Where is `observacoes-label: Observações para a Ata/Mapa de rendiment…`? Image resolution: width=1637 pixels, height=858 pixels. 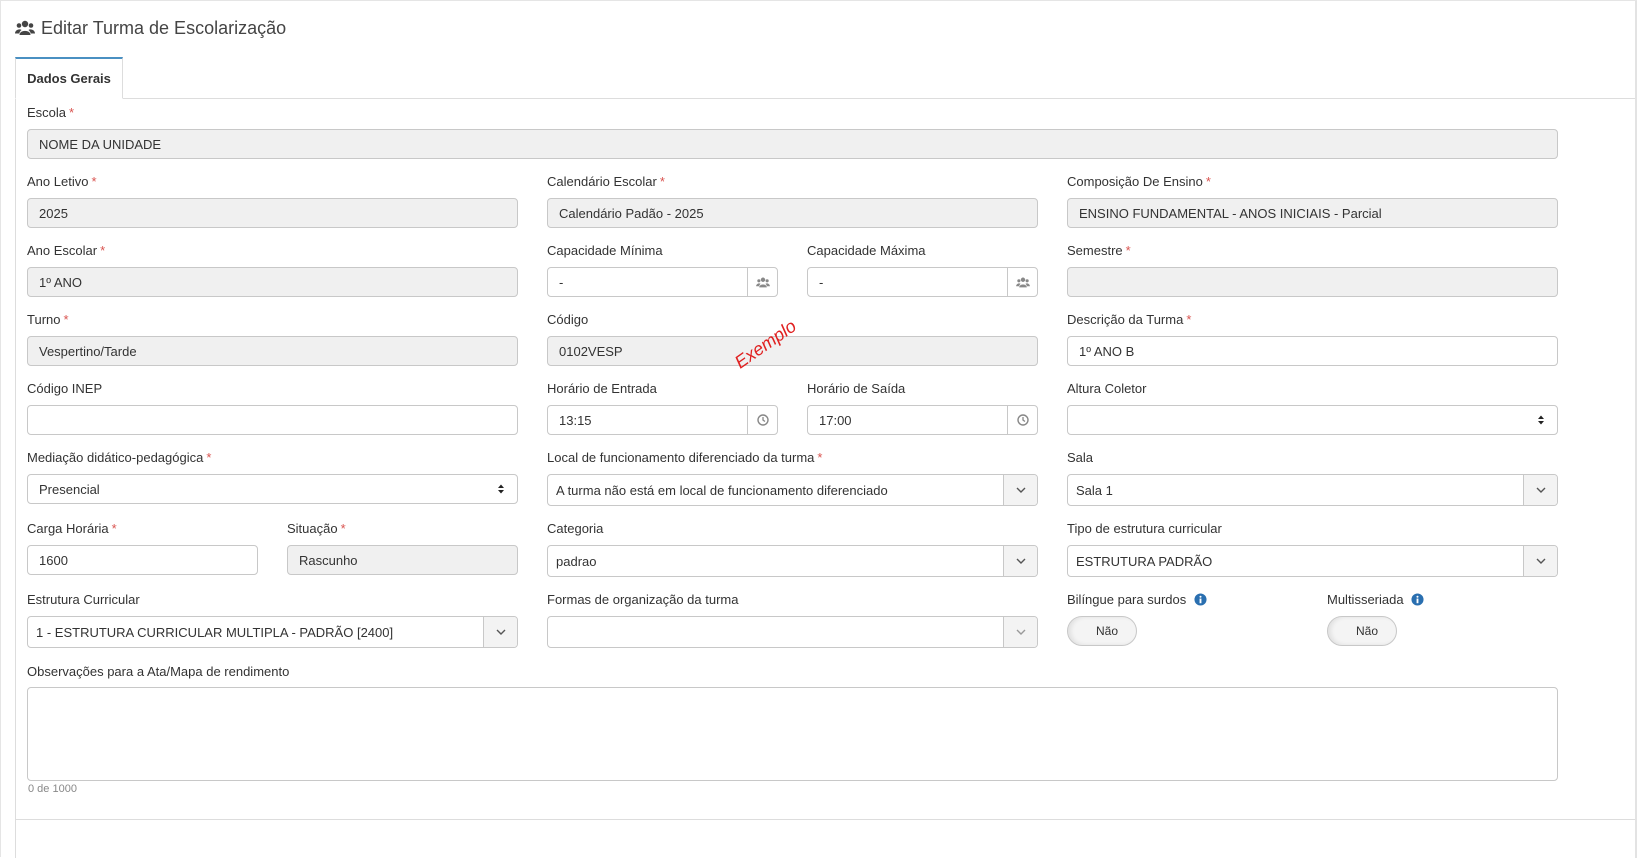 observacoes-label: Observações para a Ata/Mapa de rendiment… is located at coordinates (158, 671).